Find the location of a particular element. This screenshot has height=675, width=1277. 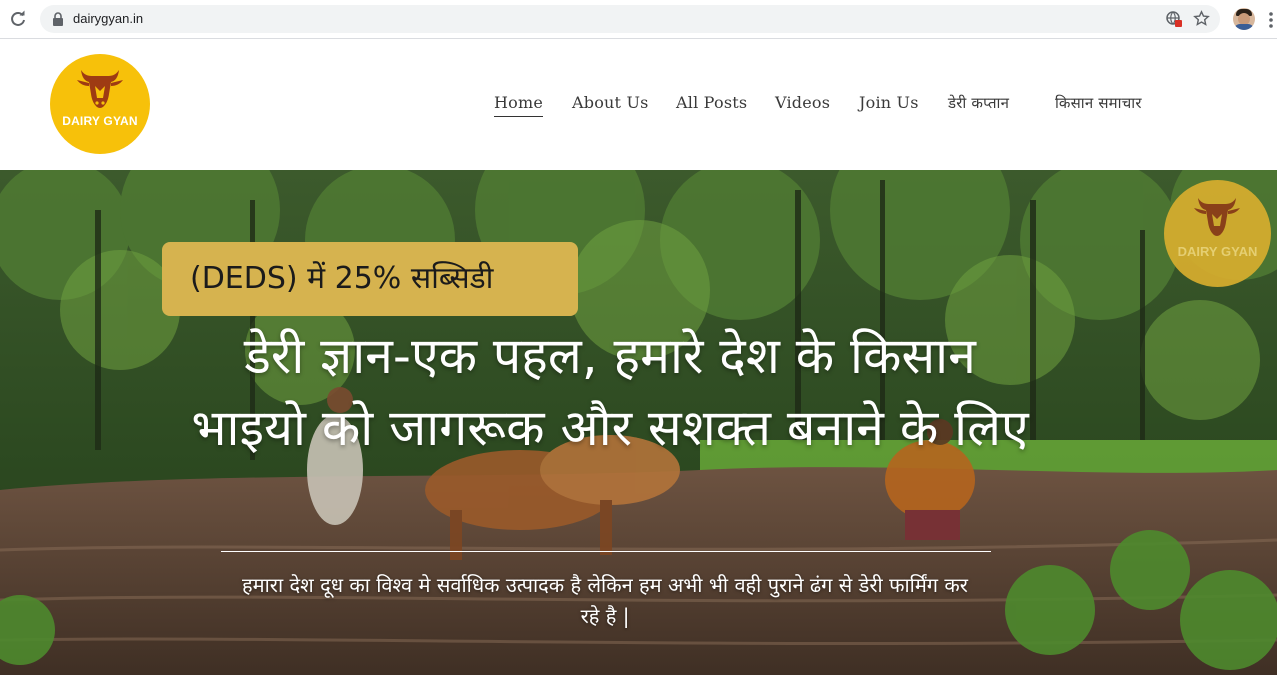

translate-icon is located at coordinates (1174, 19).